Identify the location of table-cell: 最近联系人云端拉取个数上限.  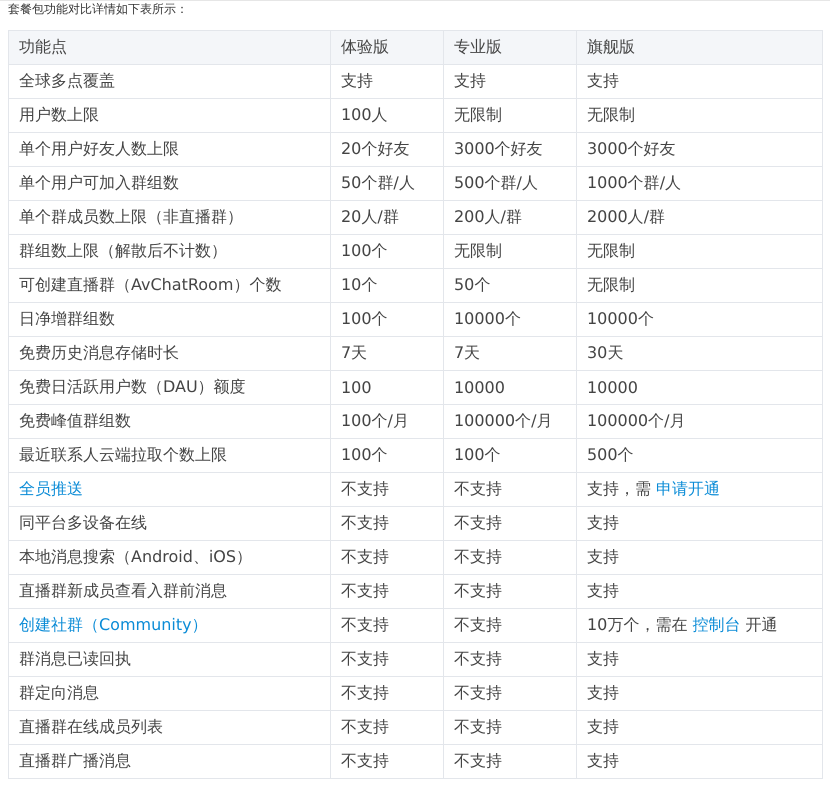
(169, 455).